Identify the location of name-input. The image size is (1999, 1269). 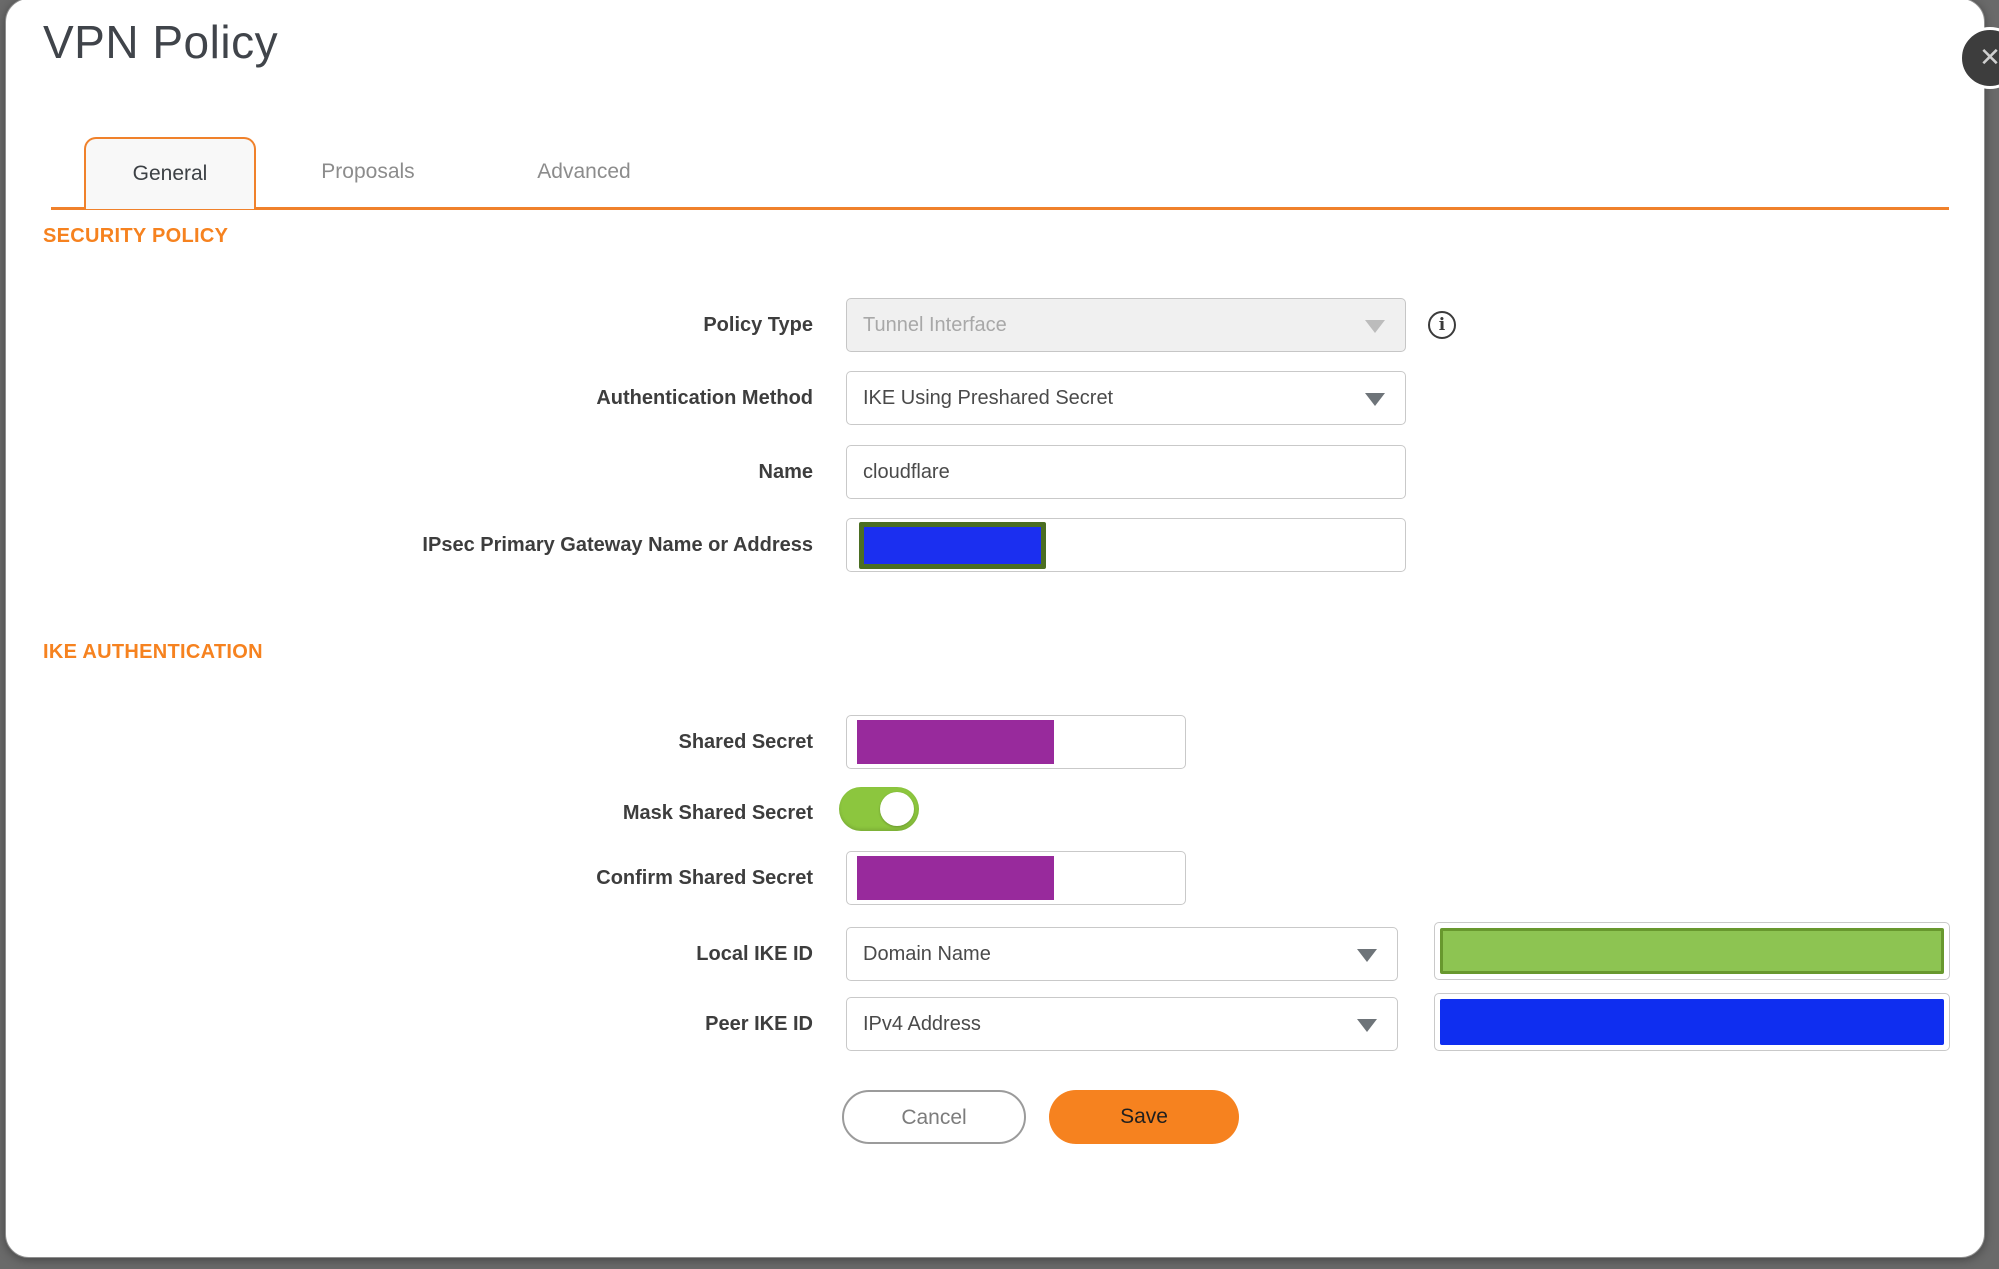
(1126, 472).